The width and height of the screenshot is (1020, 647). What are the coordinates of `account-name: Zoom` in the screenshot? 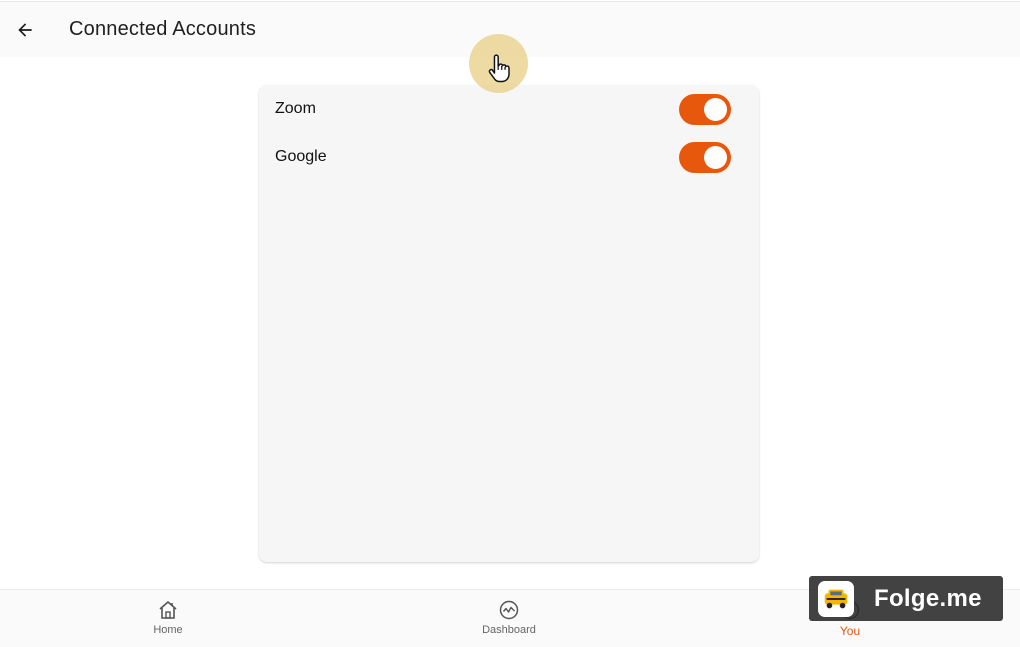 It's located at (295, 108).